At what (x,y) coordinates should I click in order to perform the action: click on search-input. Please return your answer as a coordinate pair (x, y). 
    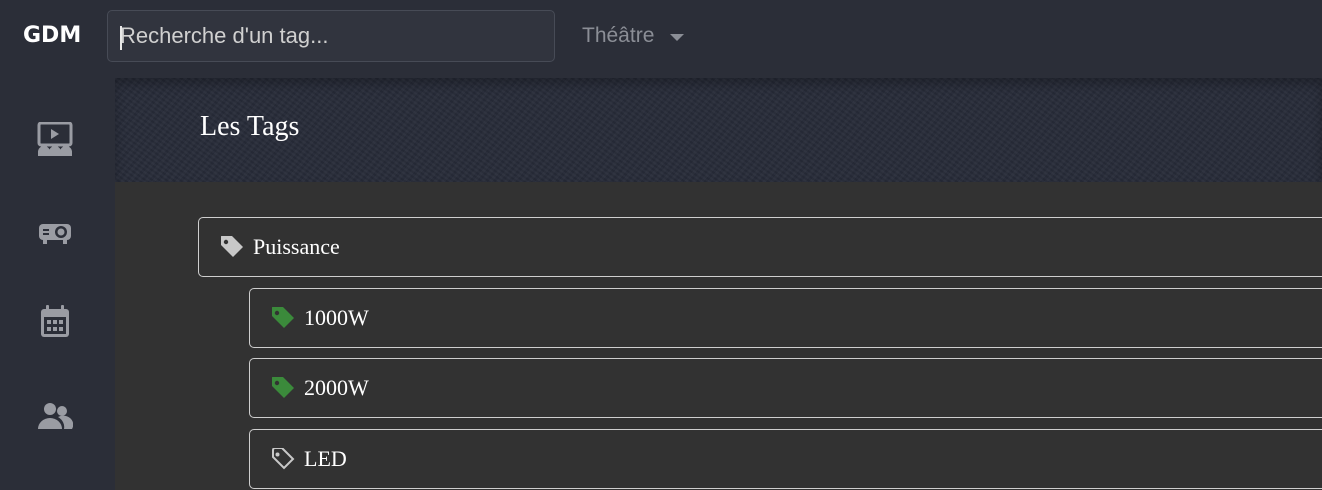
    Looking at the image, I should click on (330, 36).